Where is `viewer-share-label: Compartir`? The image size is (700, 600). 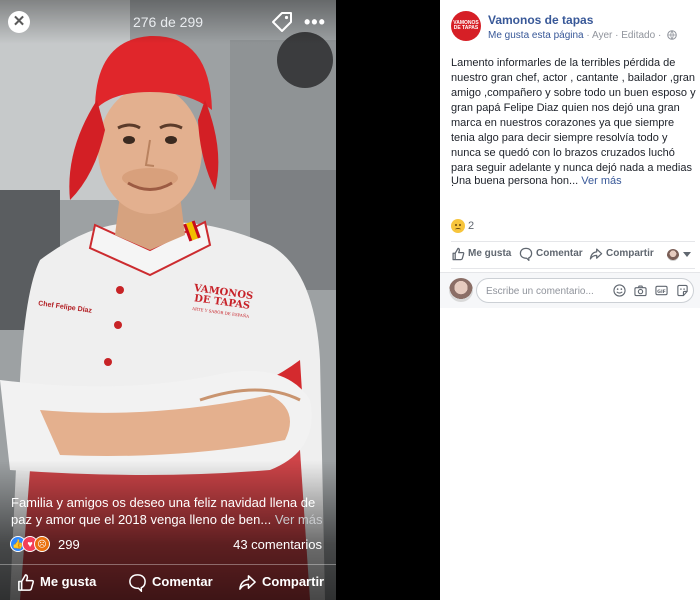 viewer-share-label: Compartir is located at coordinates (293, 581).